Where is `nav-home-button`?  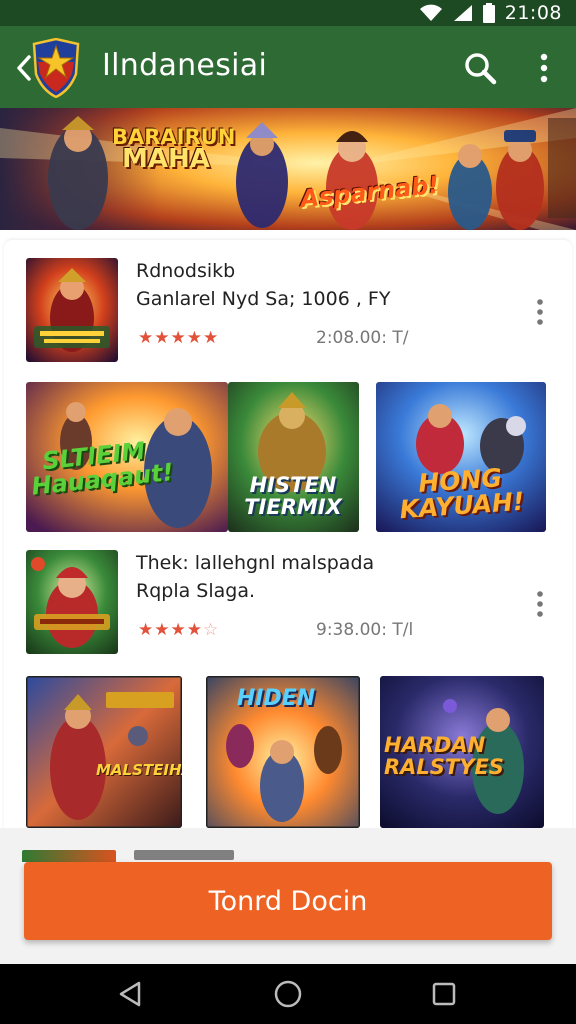
nav-home-button is located at coordinates (288, 994).